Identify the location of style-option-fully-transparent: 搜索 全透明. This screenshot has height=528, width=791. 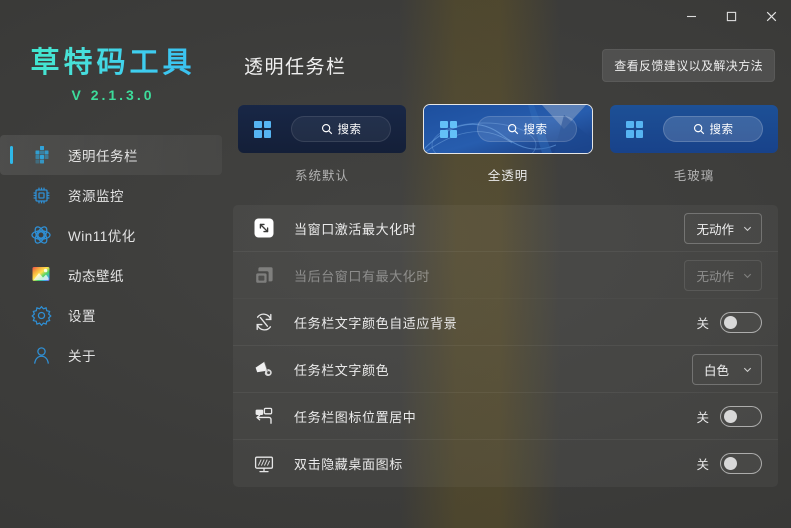
(508, 144).